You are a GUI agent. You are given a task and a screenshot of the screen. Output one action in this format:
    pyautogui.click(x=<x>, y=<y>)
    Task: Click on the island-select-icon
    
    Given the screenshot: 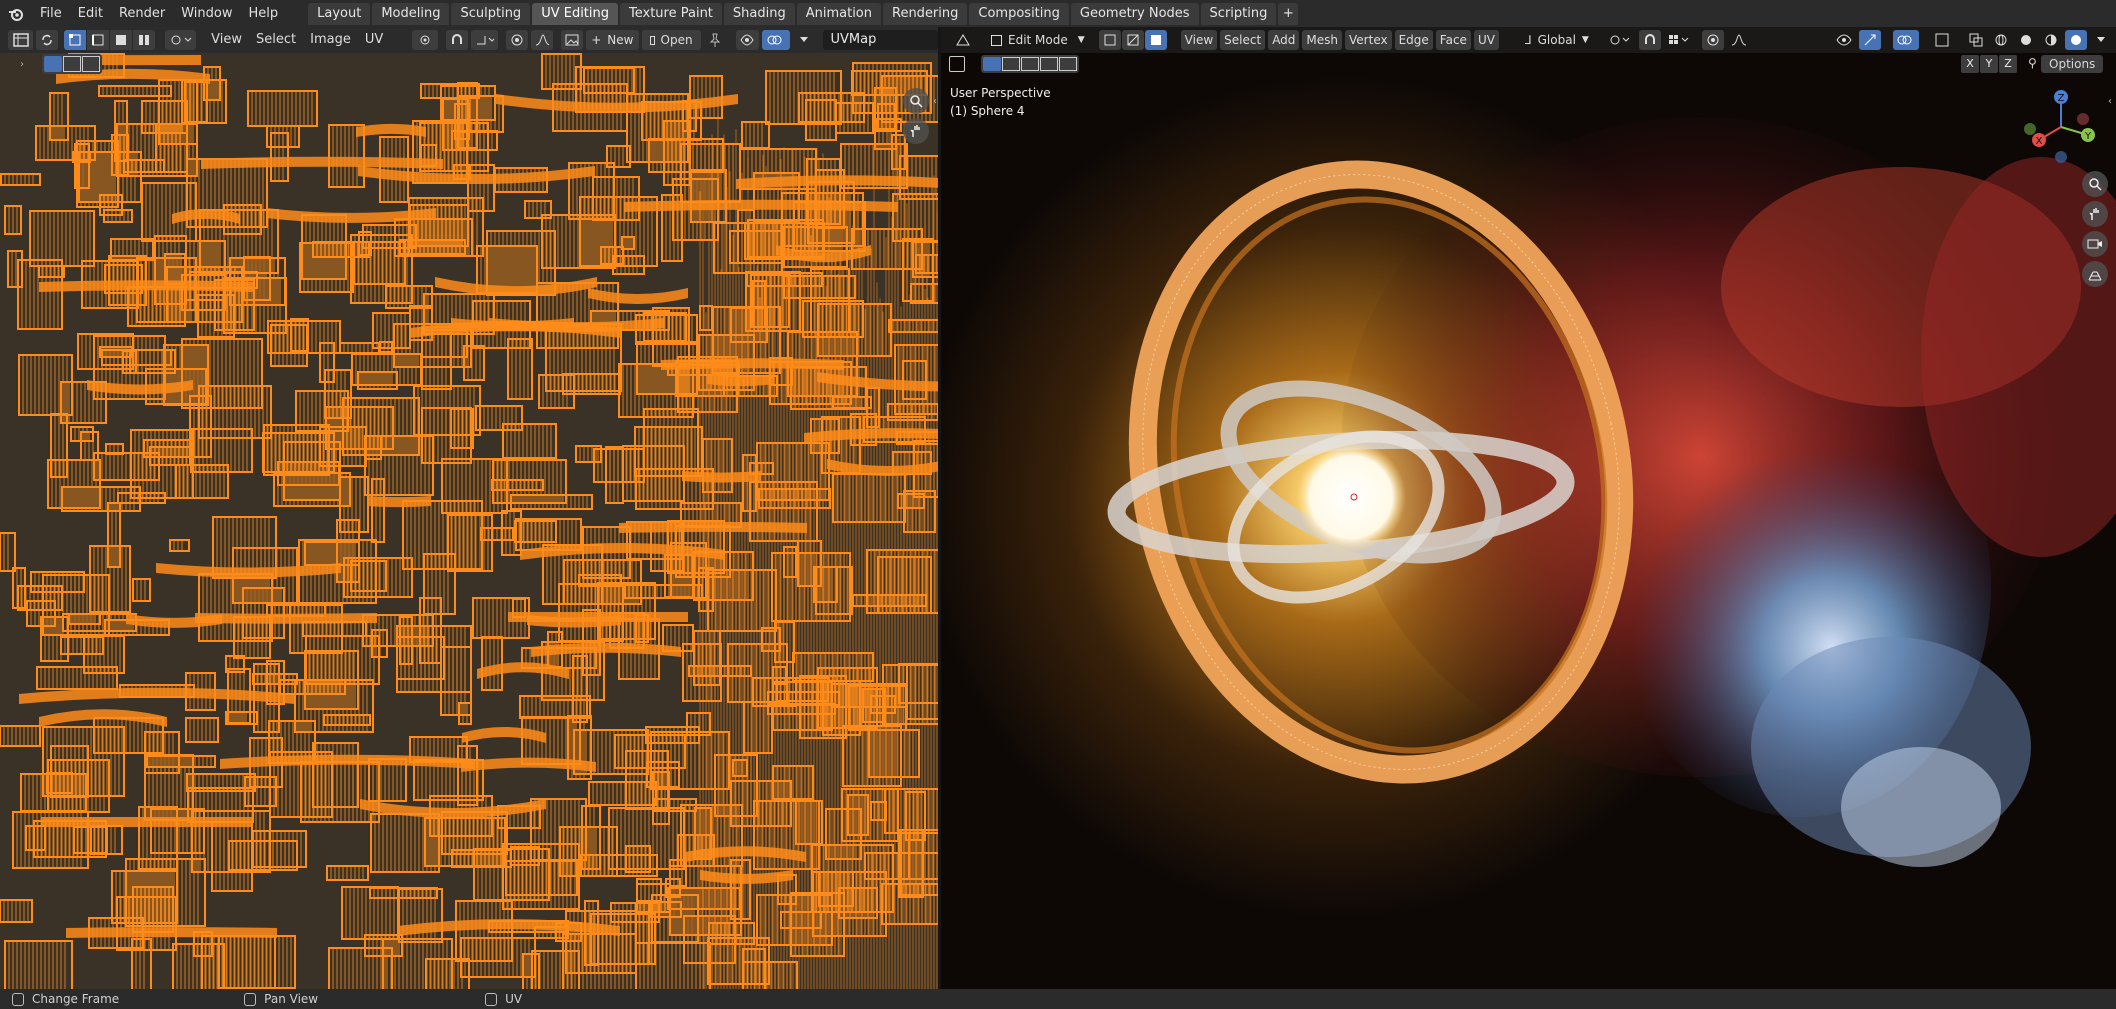 What is the action you would take?
    pyautogui.click(x=144, y=40)
    